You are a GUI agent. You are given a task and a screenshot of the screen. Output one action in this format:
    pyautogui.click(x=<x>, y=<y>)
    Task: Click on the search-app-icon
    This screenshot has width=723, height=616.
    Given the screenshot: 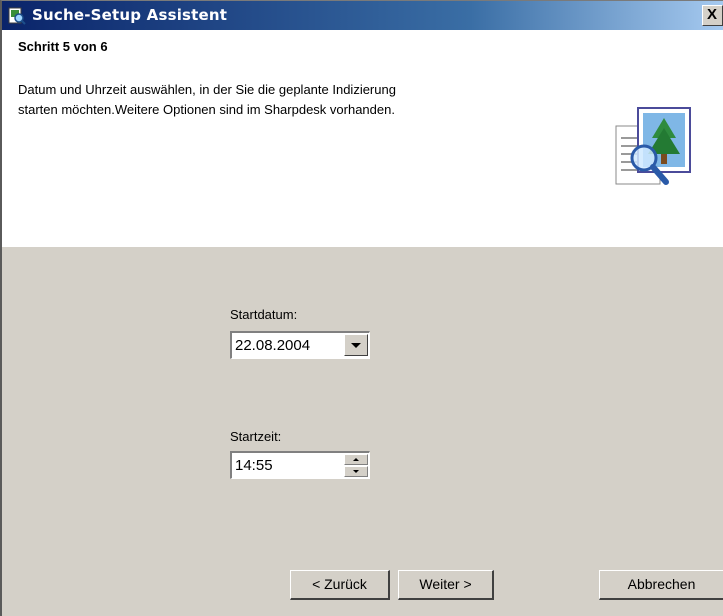 What is the action you would take?
    pyautogui.click(x=17, y=16)
    